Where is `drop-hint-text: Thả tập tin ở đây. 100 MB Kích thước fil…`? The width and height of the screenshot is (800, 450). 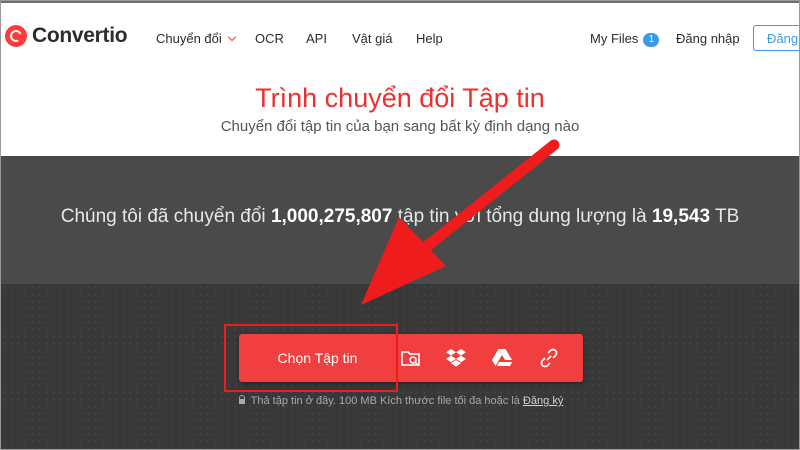
drop-hint-text: Thả tập tin ở đây. 100 MB Kích thước fil… is located at coordinates (385, 401).